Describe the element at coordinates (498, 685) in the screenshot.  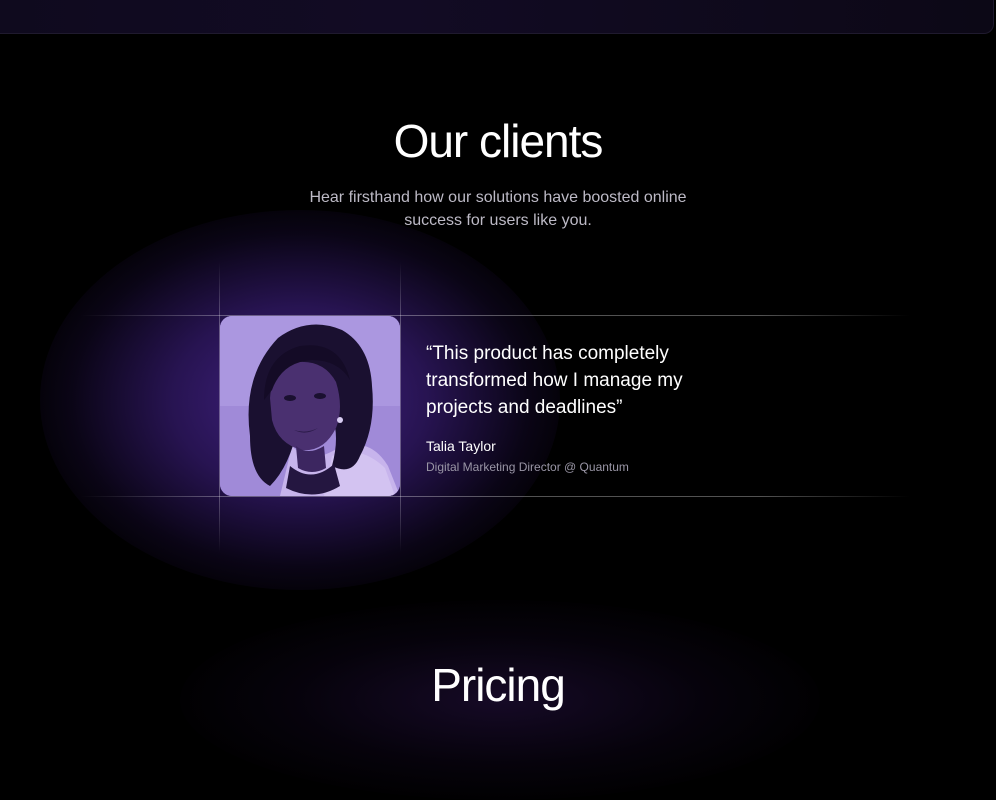
I see `next-section-title: Pricing` at that location.